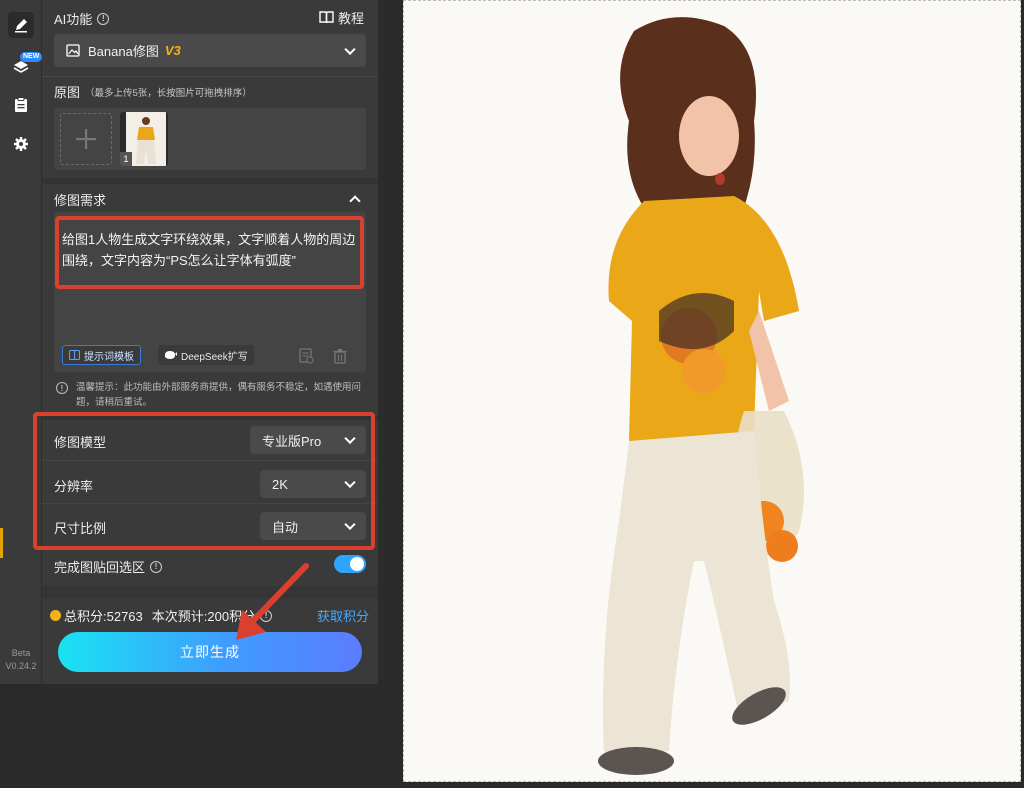 The height and width of the screenshot is (788, 1024). Describe the element at coordinates (73, 50) in the screenshot. I see `image-edit-icon` at that location.